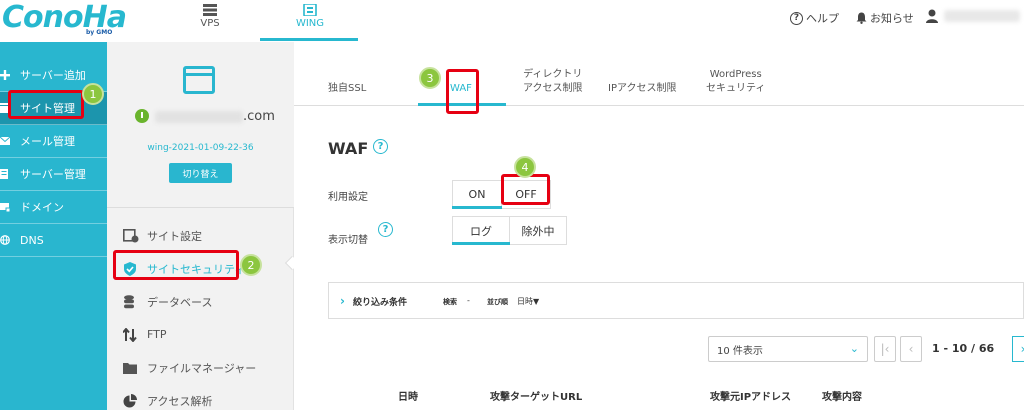  What do you see at coordinates (5, 75) in the screenshot?
I see `plus-icon` at bounding box center [5, 75].